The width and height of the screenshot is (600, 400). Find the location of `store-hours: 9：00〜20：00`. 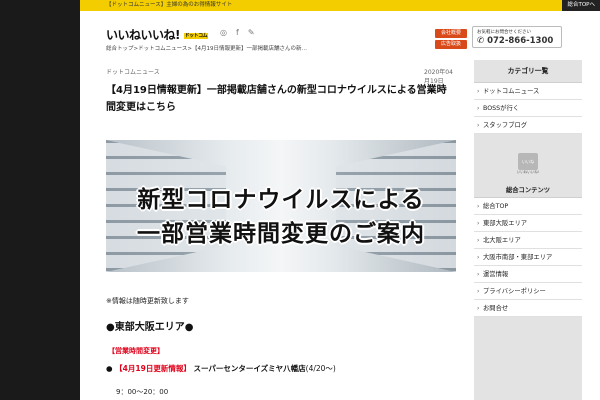

store-hours: 9：00〜20：00 is located at coordinates (142, 392).